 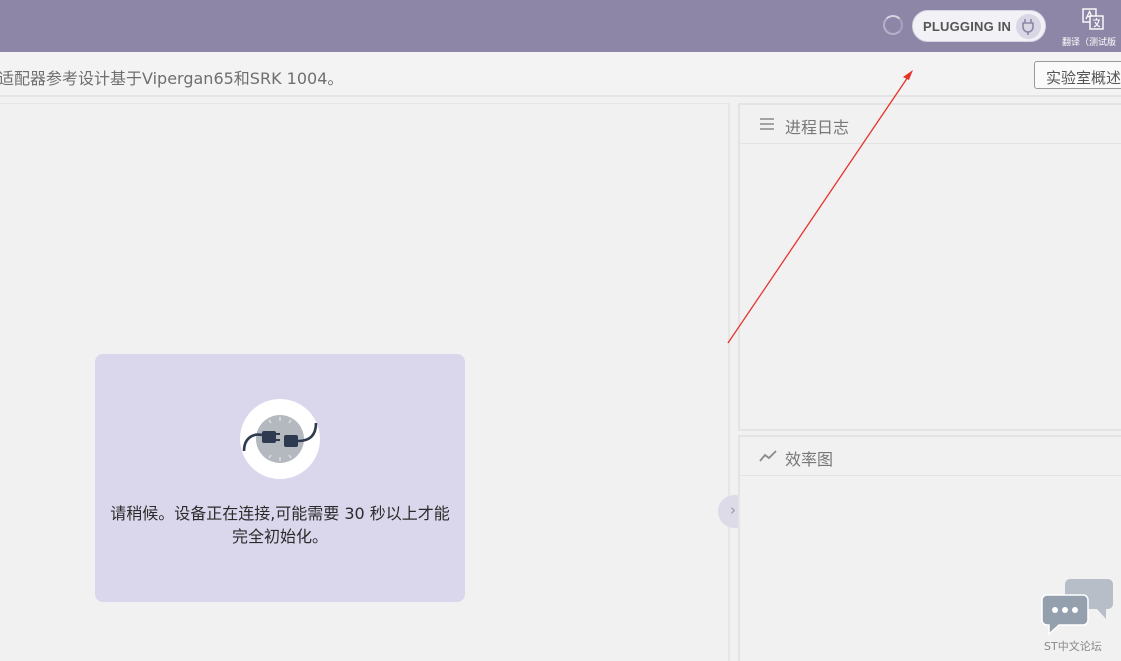 What do you see at coordinates (1077, 607) in the screenshot?
I see `chat-bubble-icon` at bounding box center [1077, 607].